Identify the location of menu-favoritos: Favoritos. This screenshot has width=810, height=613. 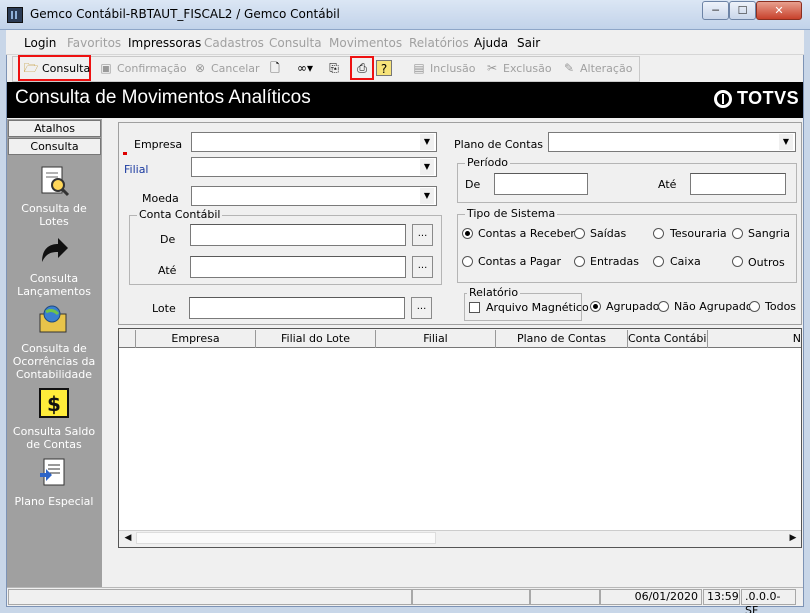
(94, 43).